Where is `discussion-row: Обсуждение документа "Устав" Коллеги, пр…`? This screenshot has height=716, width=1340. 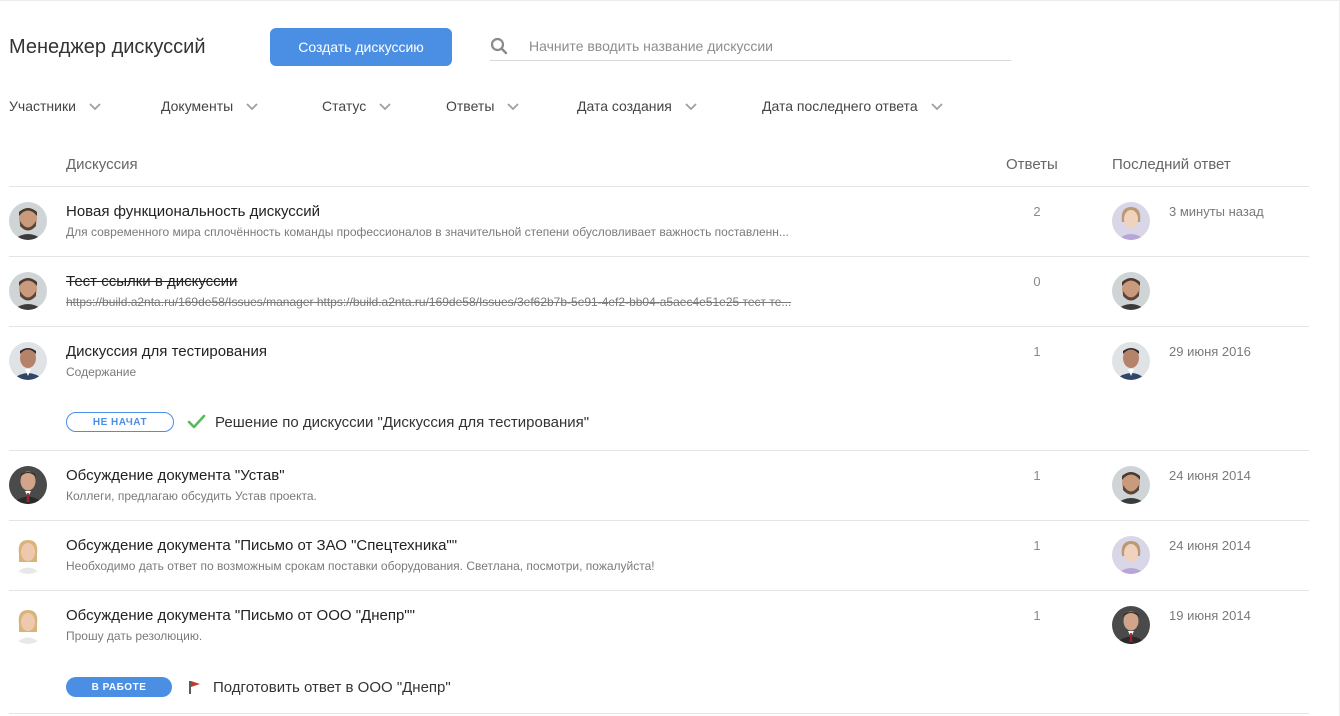 discussion-row: Обсуждение документа "Устав" Коллеги, пр… is located at coordinates (655, 485).